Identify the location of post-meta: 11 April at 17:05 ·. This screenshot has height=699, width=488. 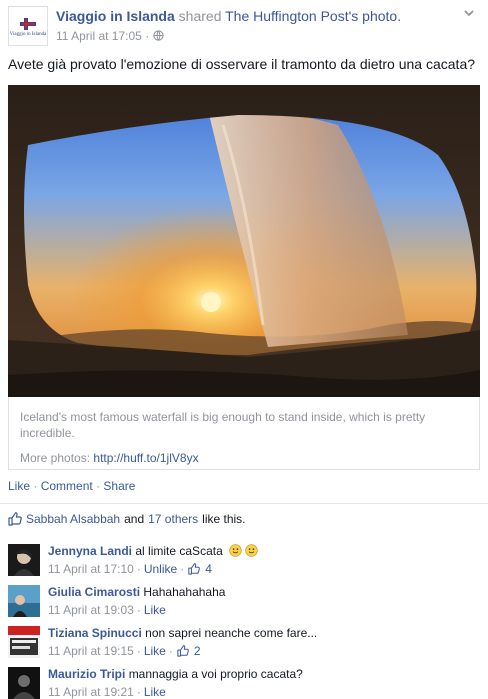
(110, 36).